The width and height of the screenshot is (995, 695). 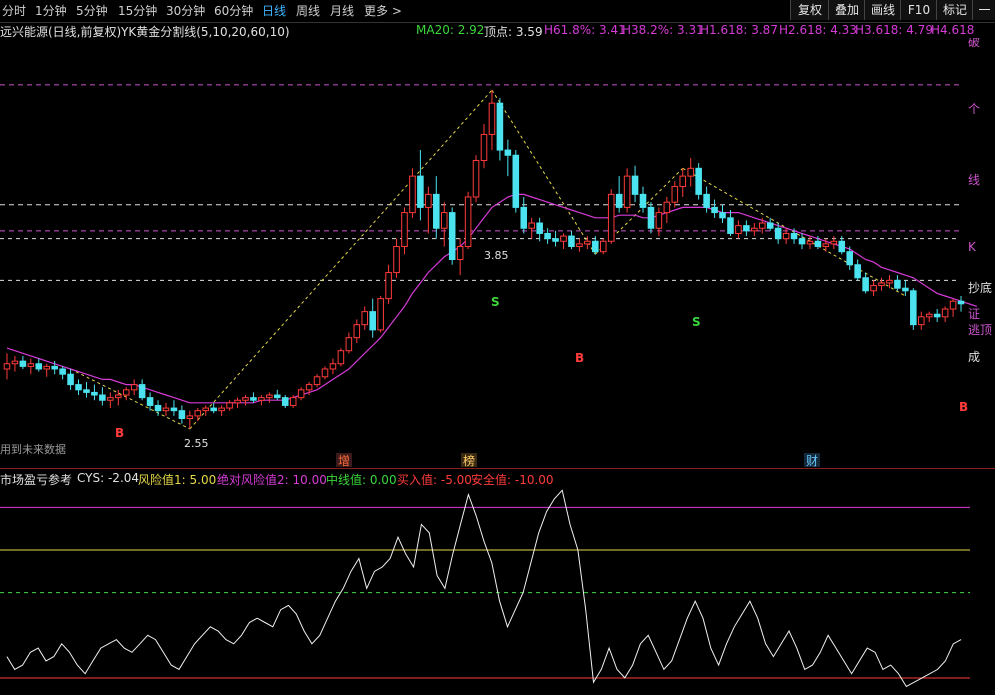 I want to click on future-data-note: 用到未来数据, so click(x=33, y=449).